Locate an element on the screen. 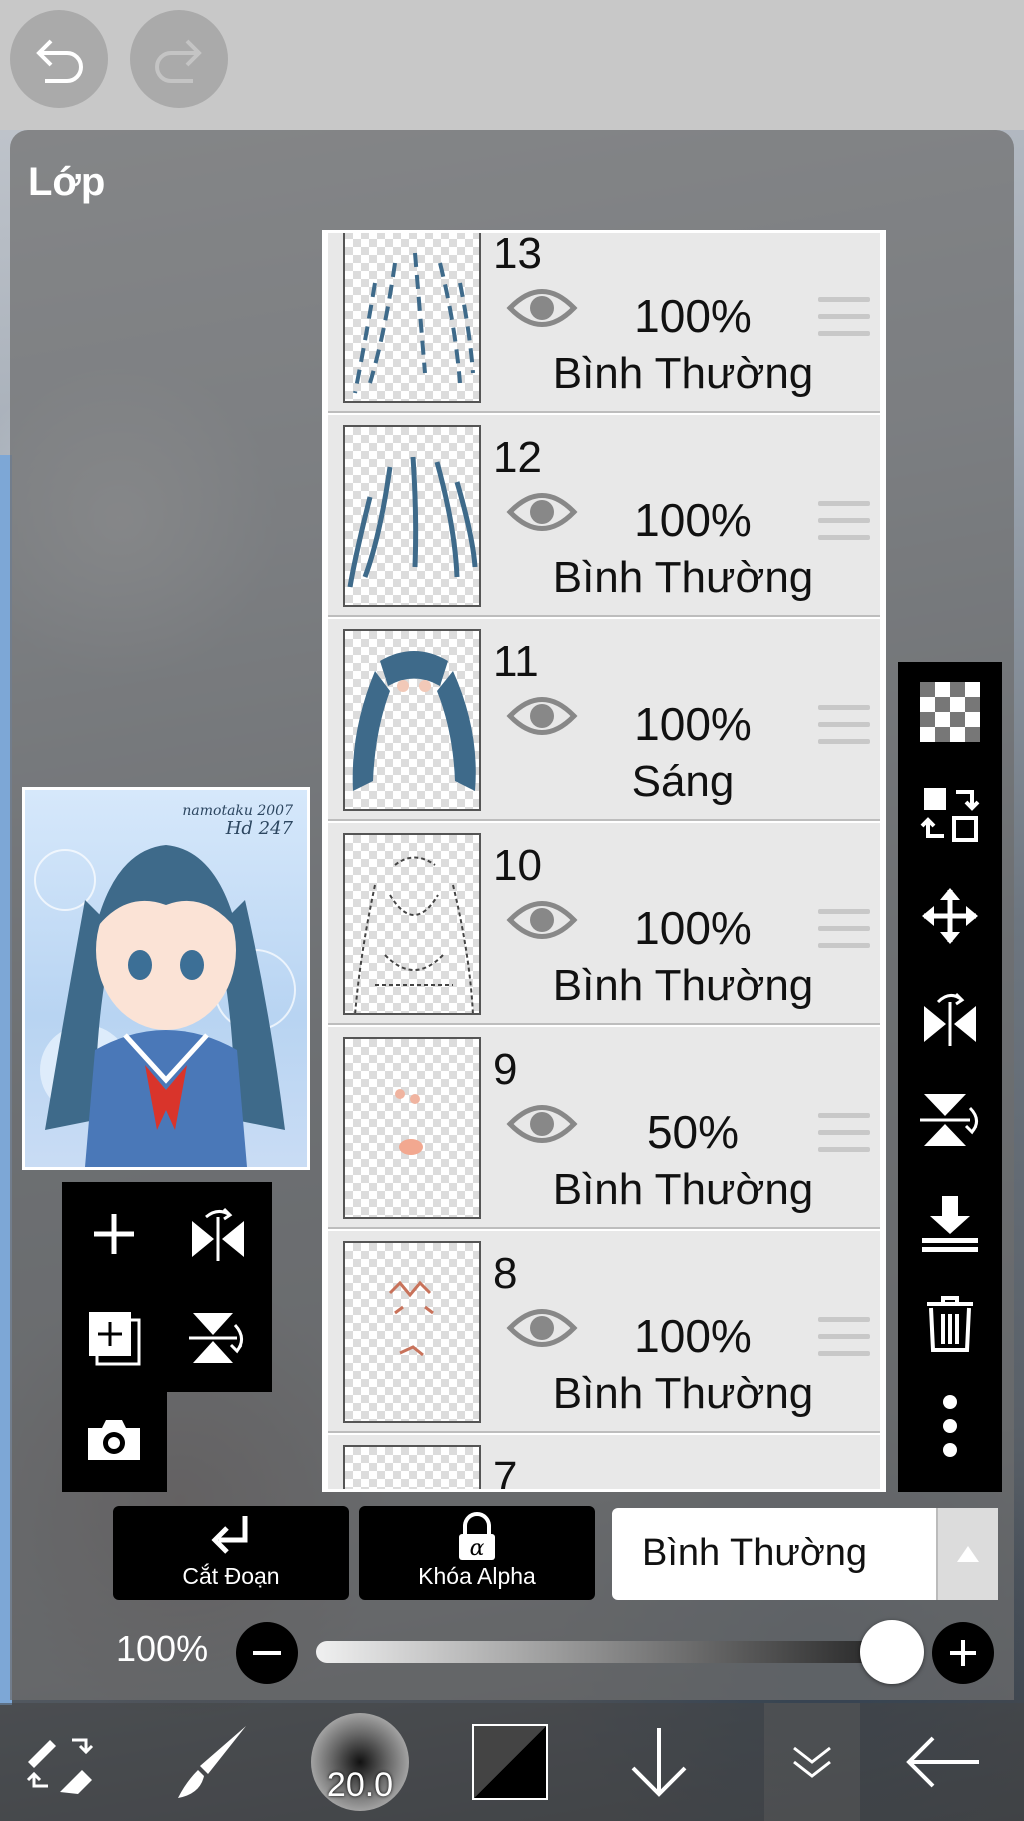  brush-size-indicator: 20.0 is located at coordinates (360, 1762).